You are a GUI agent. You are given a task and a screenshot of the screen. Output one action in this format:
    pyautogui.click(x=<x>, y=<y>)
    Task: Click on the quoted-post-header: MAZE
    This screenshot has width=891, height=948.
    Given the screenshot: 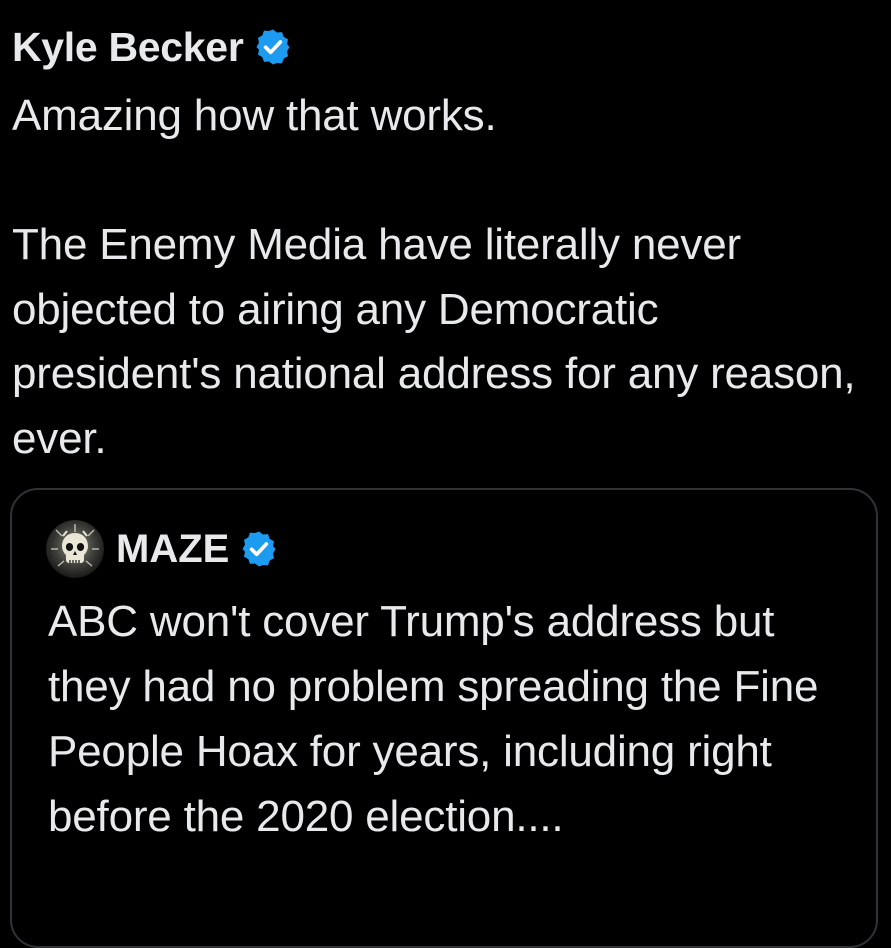 What is the action you would take?
    pyautogui.click(x=162, y=549)
    